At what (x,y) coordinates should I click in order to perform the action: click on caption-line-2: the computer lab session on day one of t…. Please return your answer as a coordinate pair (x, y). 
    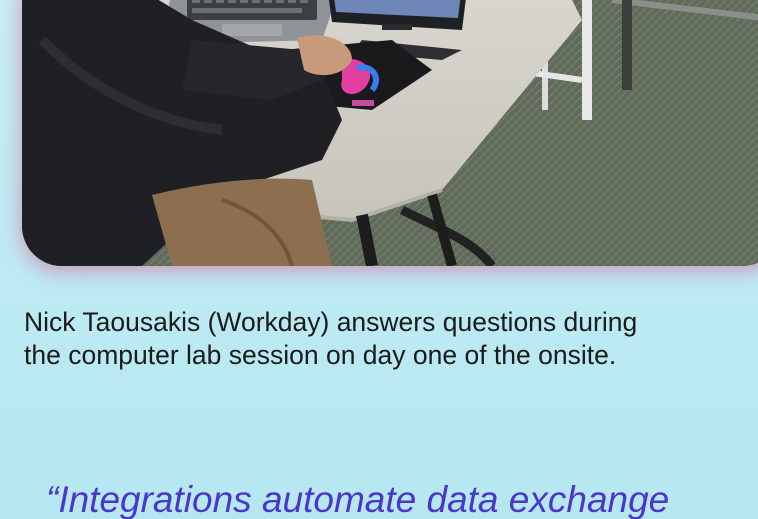
    Looking at the image, I should click on (320, 355).